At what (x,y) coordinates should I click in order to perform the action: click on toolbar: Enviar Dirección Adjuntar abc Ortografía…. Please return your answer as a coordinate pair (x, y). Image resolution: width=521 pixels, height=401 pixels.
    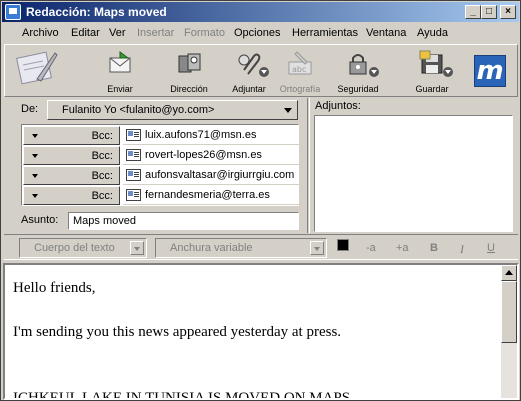
    Looking at the image, I should click on (261, 70).